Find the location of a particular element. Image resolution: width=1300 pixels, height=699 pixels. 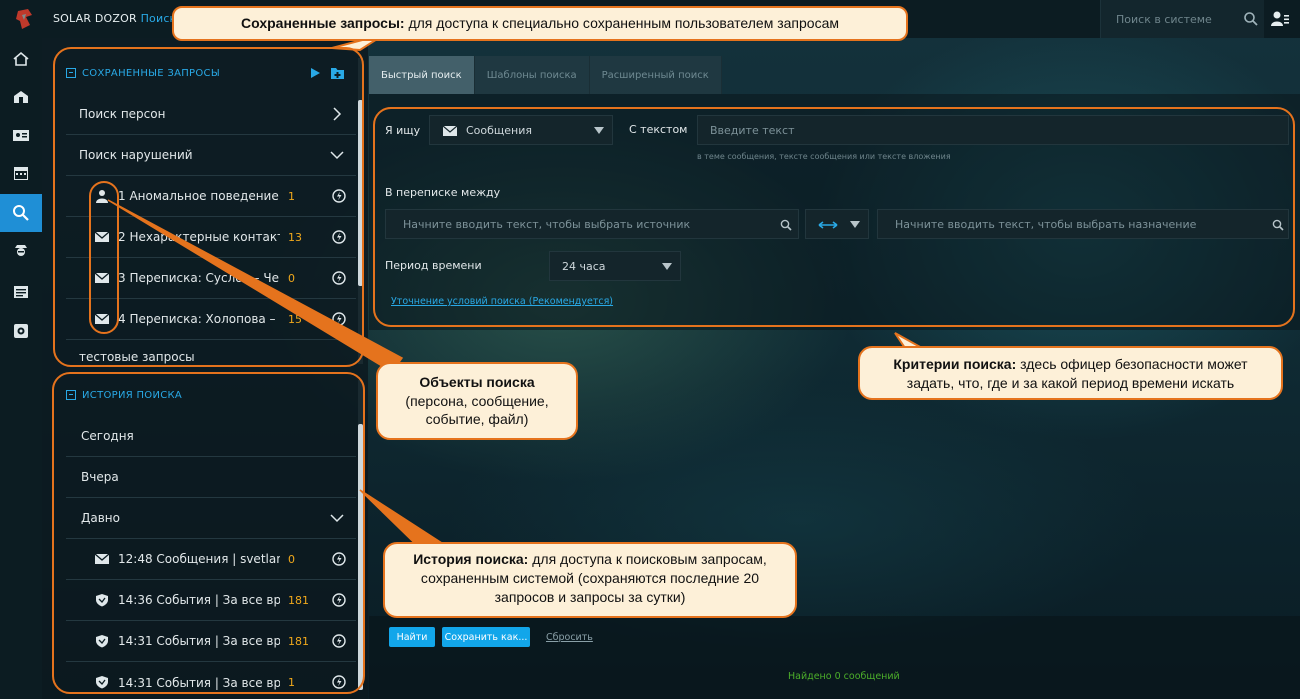

callout-title: Объекты поиска is located at coordinates (477, 381).